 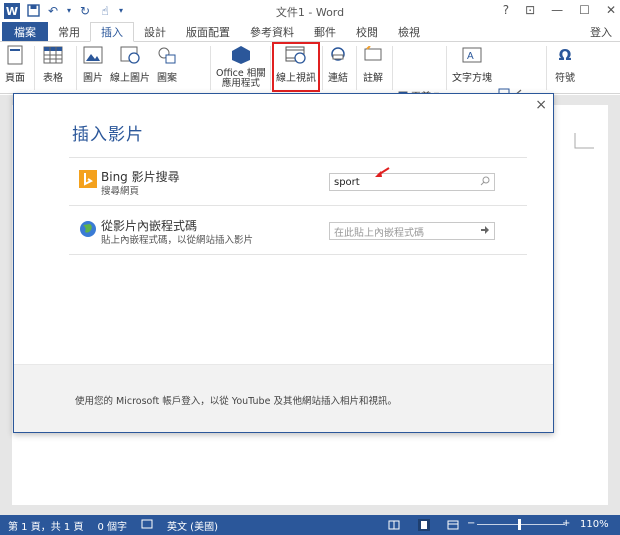 I want to click on shapes-button: 圖案, so click(x=167, y=64).